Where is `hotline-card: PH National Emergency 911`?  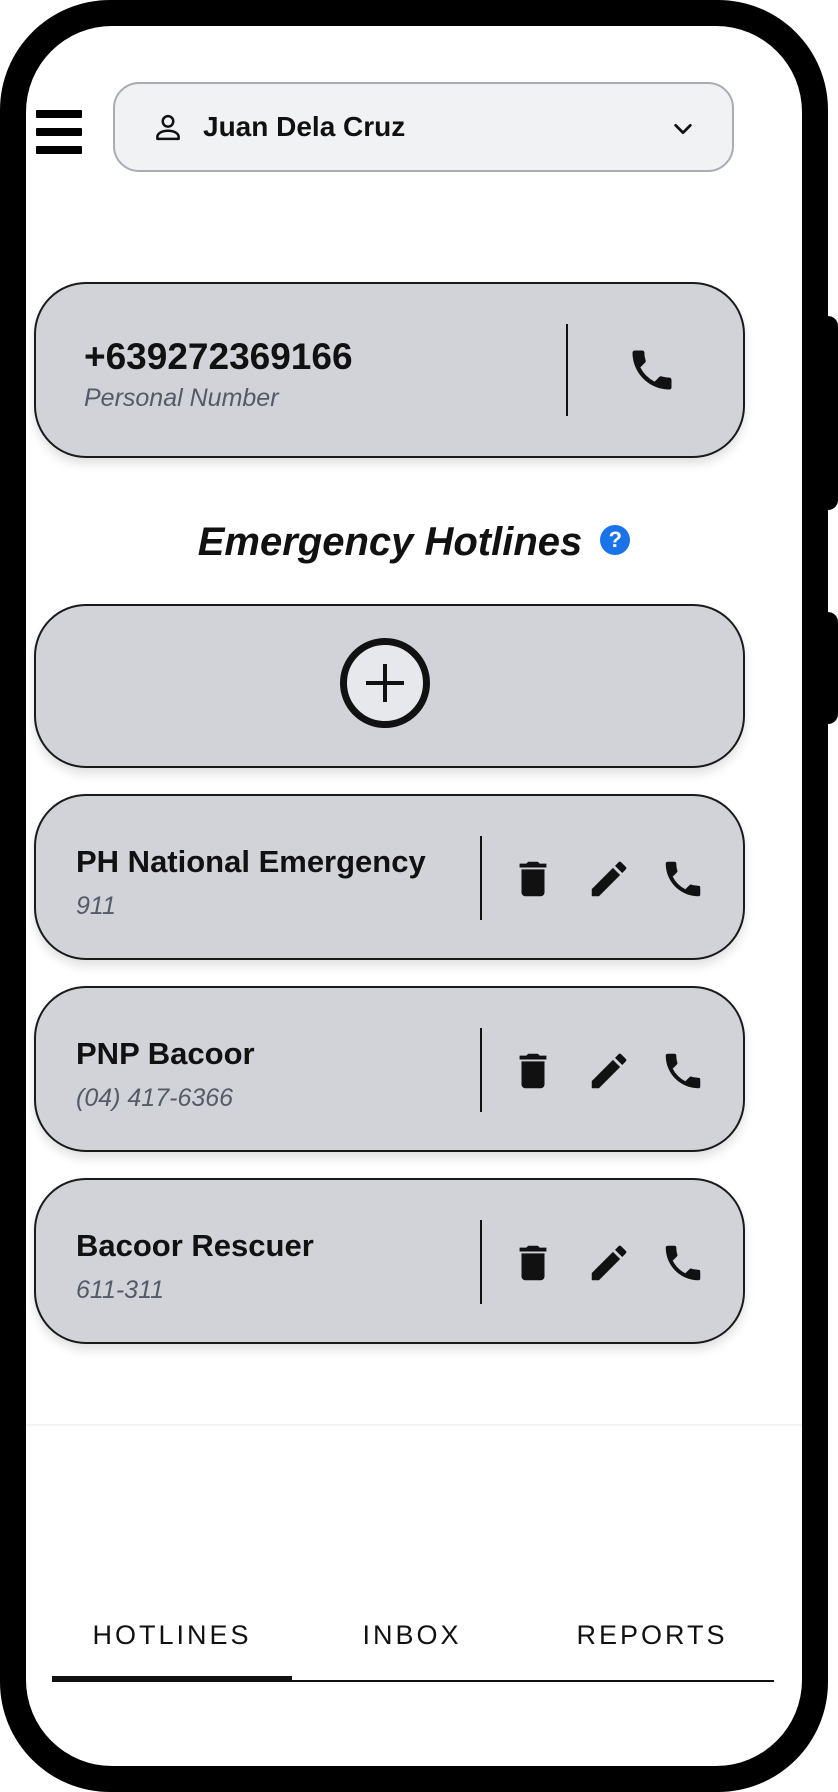
hotline-card: PH National Emergency 911 is located at coordinates (389, 877).